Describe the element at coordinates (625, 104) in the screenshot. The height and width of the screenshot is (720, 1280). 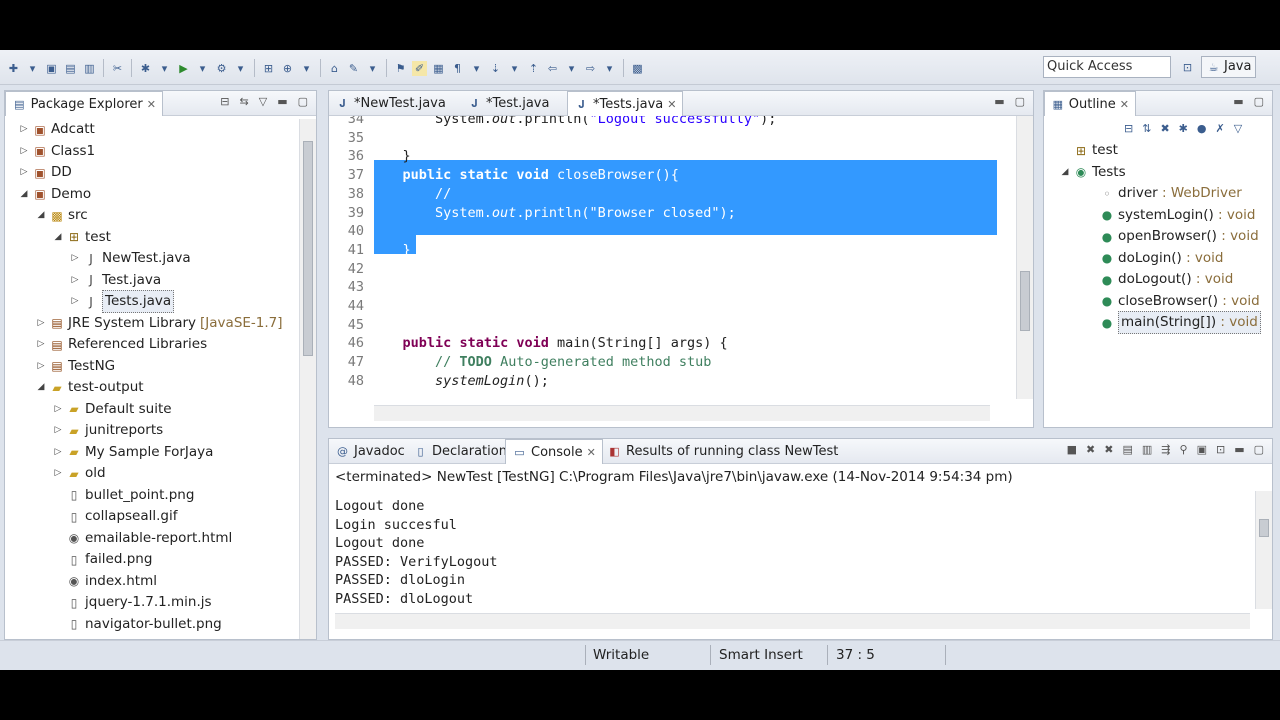
I see `tab-tests: 𝐉 *Tests.java ✕` at that location.